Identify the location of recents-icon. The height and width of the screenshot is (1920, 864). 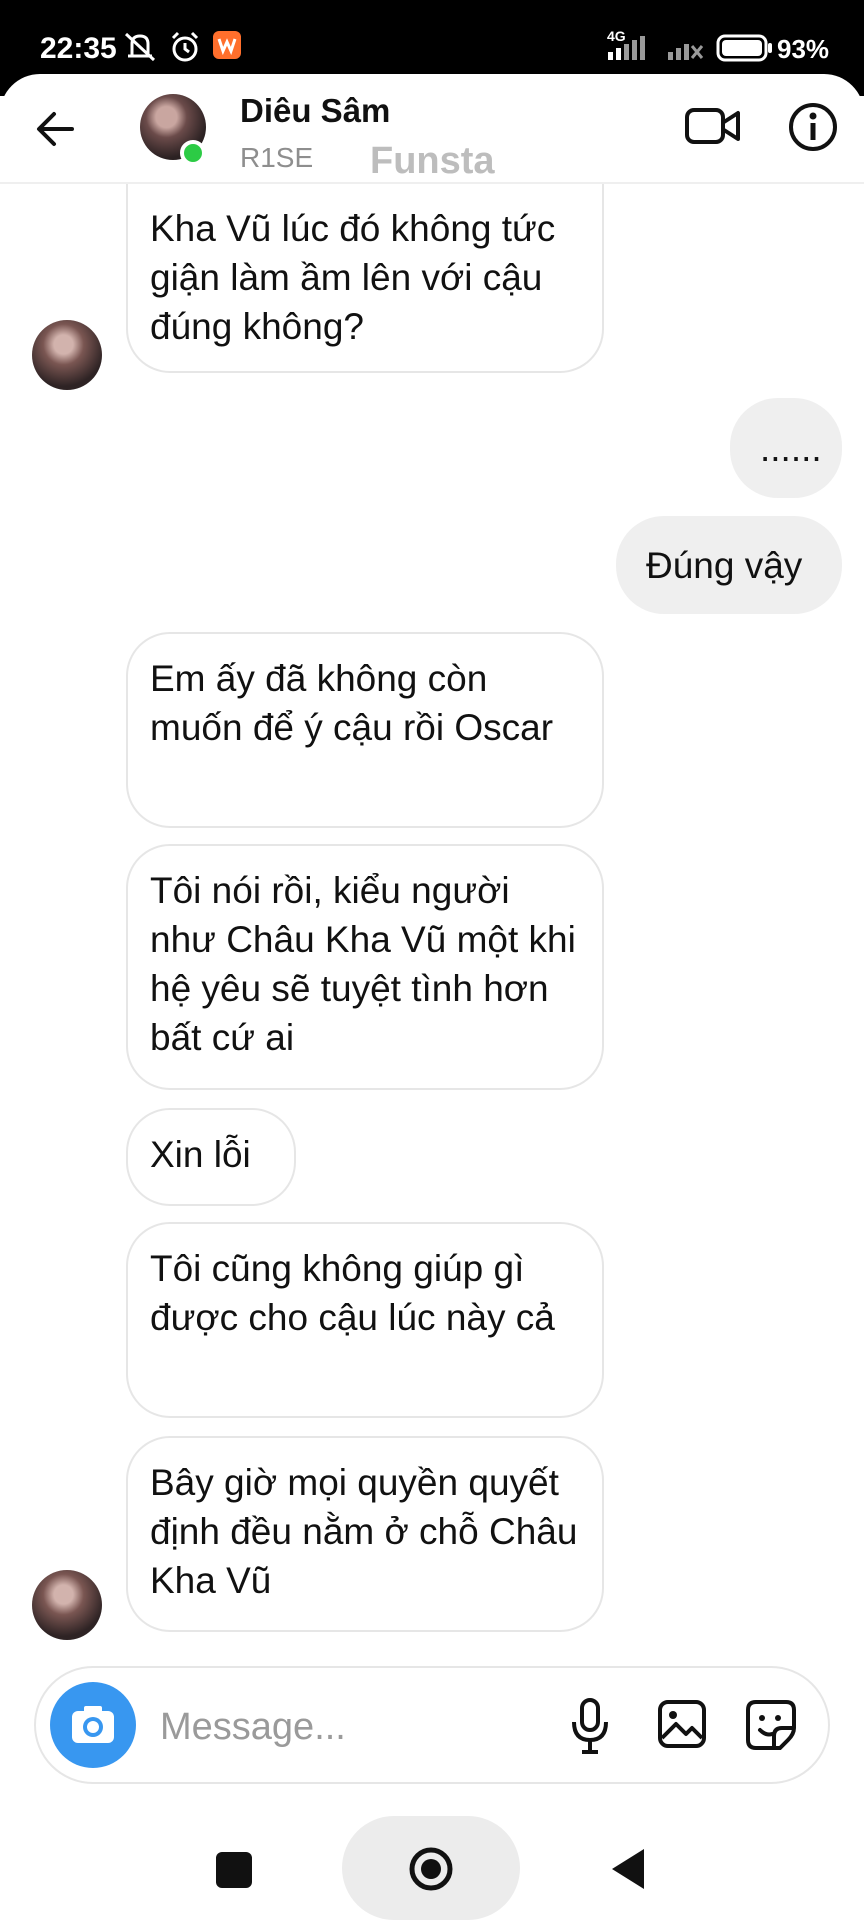
(234, 1870).